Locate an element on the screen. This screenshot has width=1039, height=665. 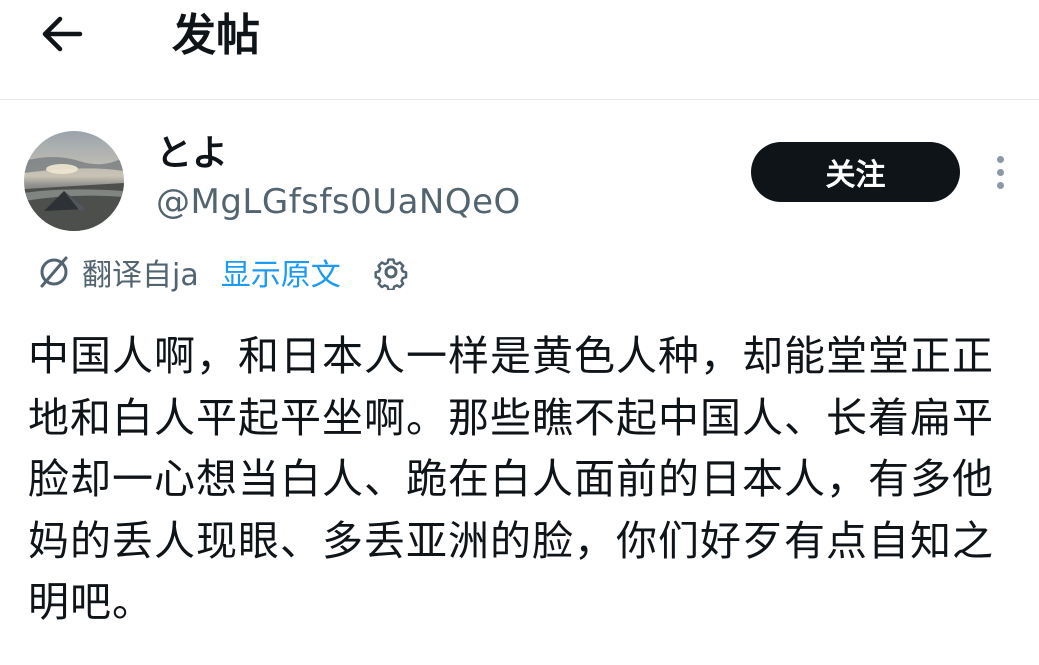
page-title: 发帖 is located at coordinates (216, 35).